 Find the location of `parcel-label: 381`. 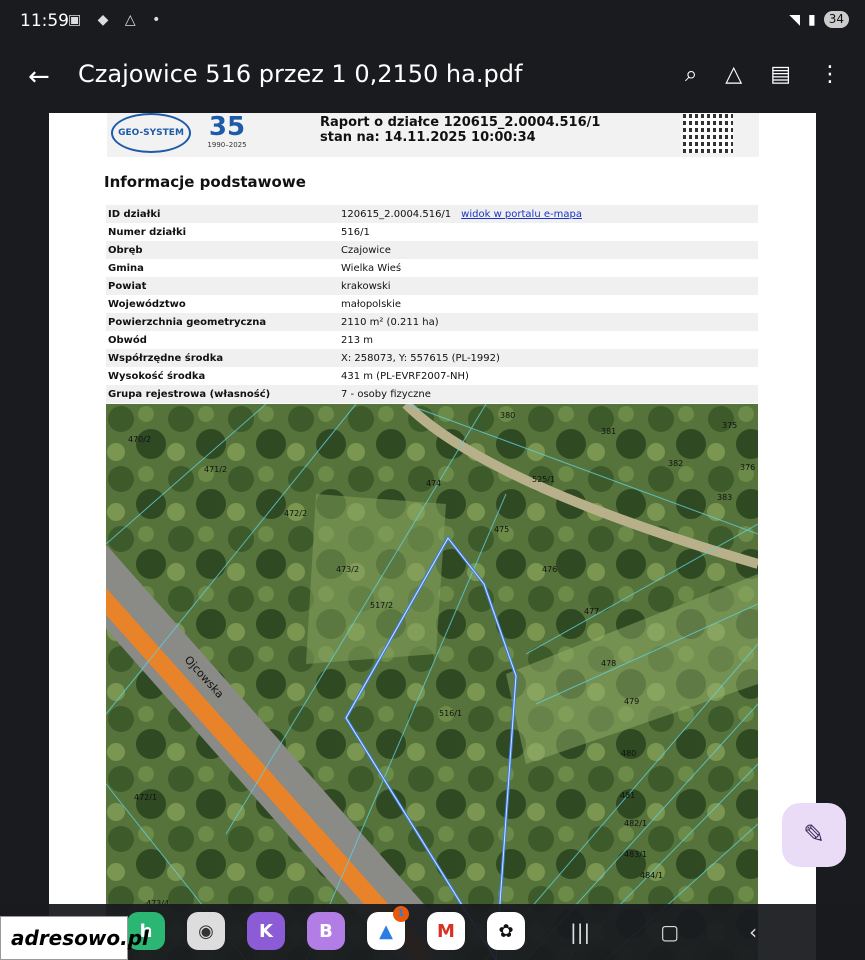

parcel-label: 381 is located at coordinates (608, 431).